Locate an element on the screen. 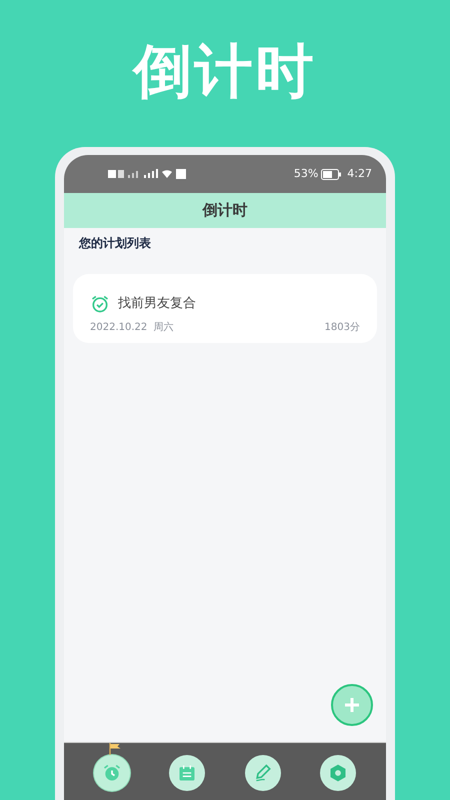 This screenshot has width=450, height=800. plan-minutes: 1803分 is located at coordinates (342, 328).